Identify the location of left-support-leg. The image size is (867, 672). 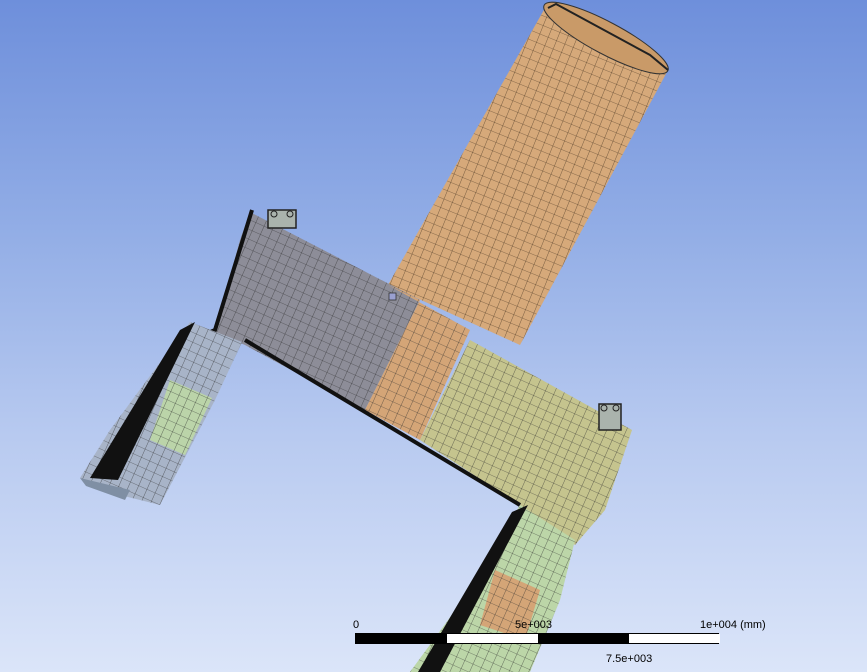
(161, 413).